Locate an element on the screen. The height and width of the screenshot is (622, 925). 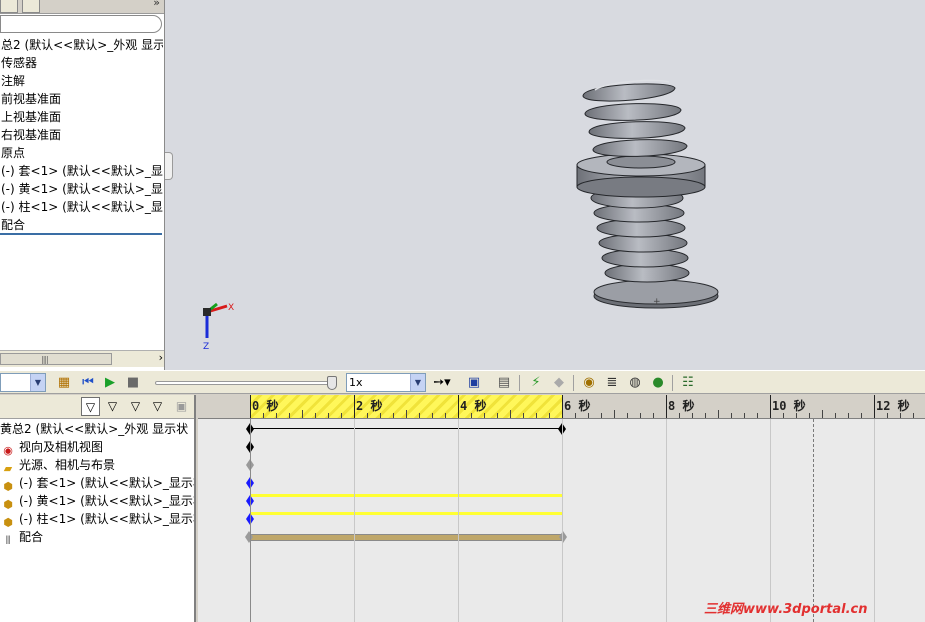
mates-start-key is located at coordinates (249, 537).